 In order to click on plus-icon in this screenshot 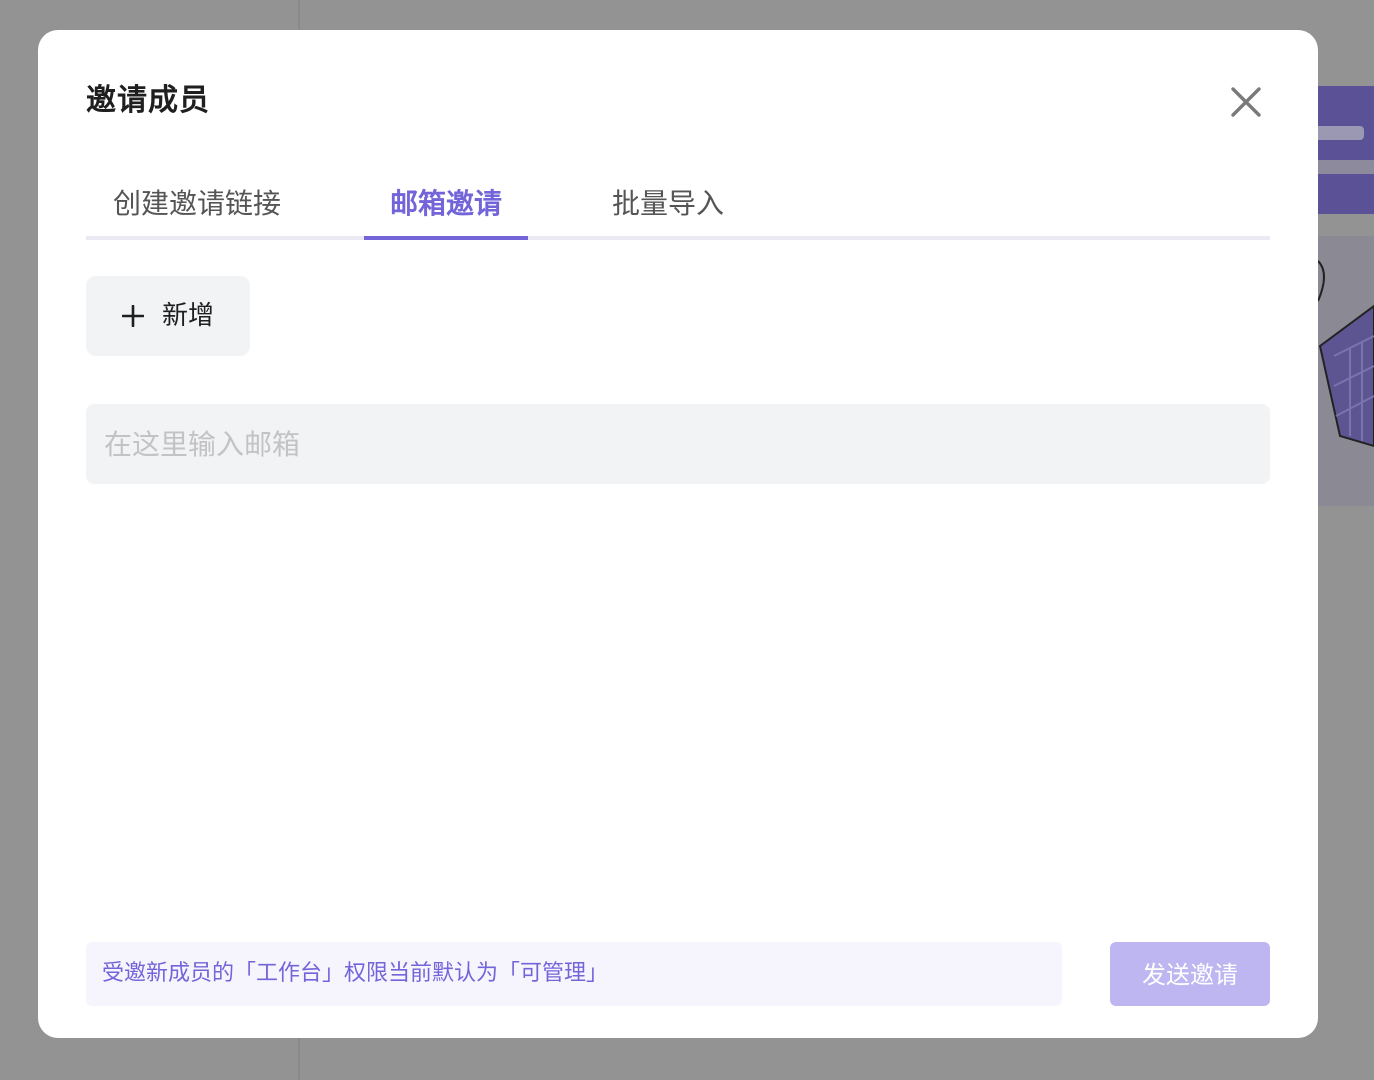, I will do `click(133, 316)`.